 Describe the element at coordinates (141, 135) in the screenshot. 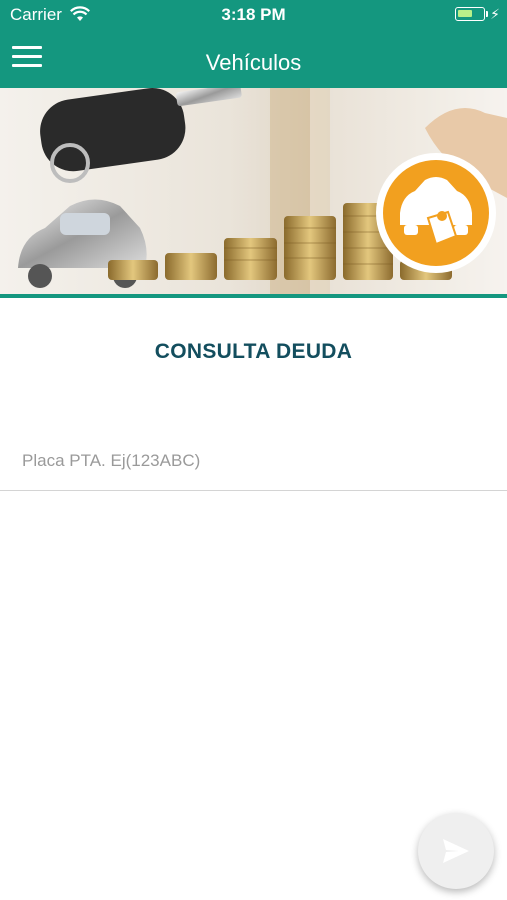

I see `car-key-graphic` at that location.